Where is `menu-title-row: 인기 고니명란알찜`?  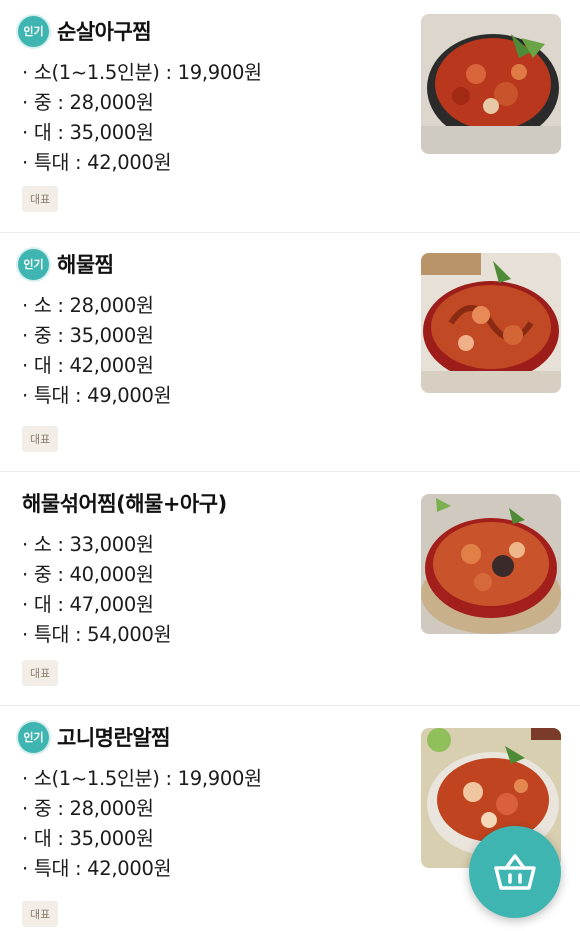
menu-title-row: 인기 고니명란알찜 is located at coordinates (94, 737).